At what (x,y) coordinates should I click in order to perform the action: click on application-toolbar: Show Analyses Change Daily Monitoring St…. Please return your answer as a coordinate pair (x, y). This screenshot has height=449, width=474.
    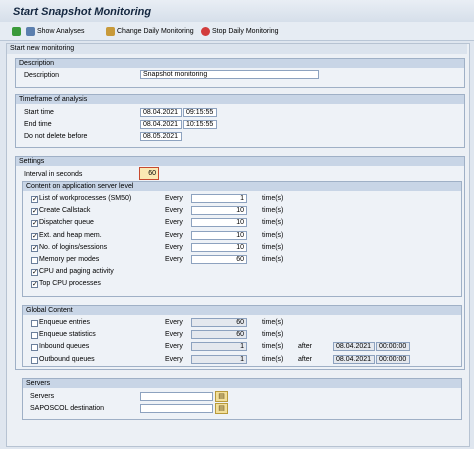
    Looking at the image, I should click on (237, 31).